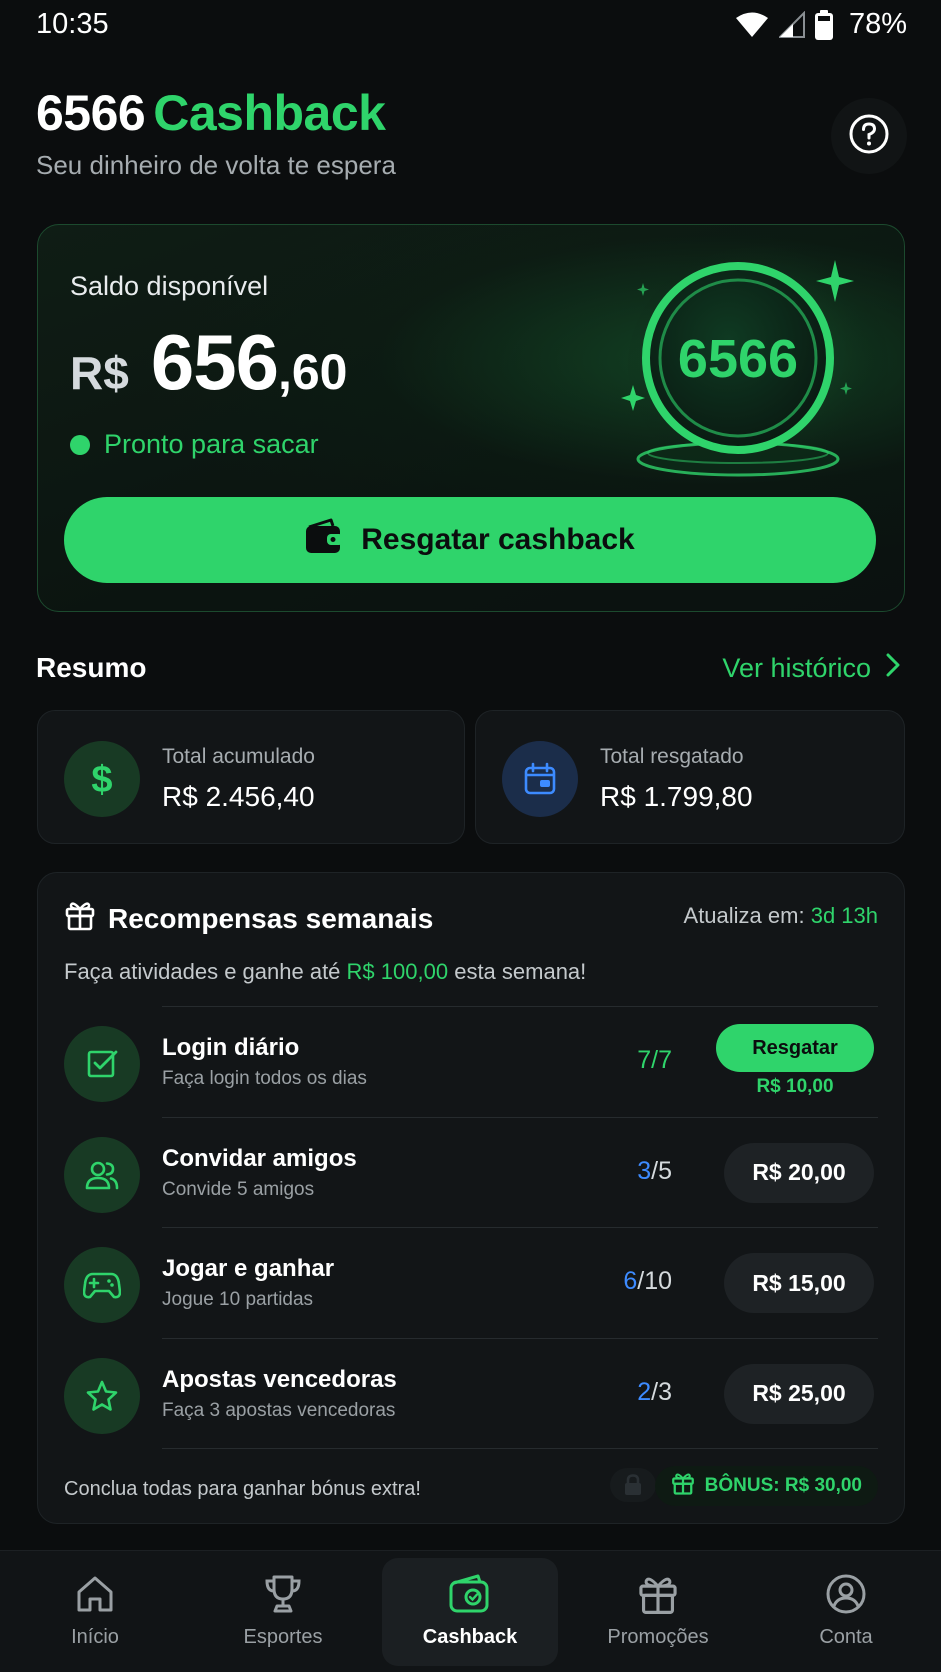 This screenshot has width=941, height=1672. Describe the element at coordinates (169, 286) in the screenshot. I see `balance-label: Saldo disponível` at that location.